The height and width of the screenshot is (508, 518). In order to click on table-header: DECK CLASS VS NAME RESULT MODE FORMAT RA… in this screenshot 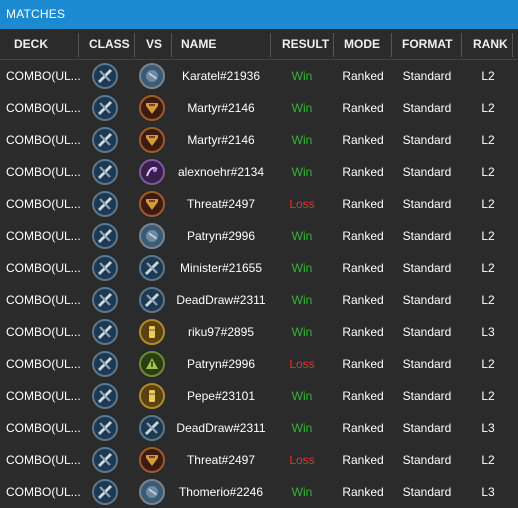, I will do `click(259, 44)`.